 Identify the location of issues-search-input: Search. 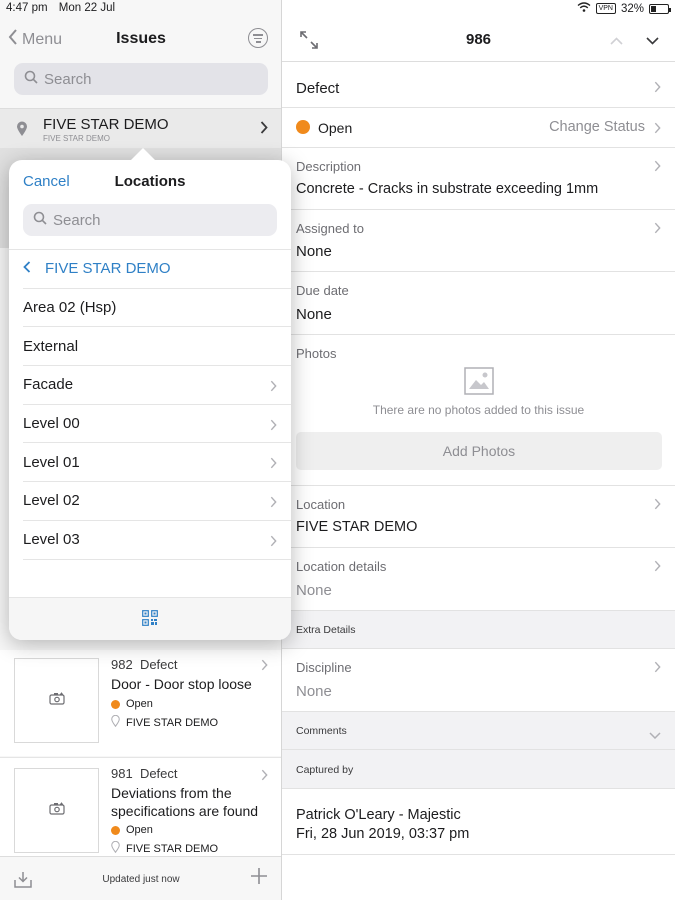
(141, 79).